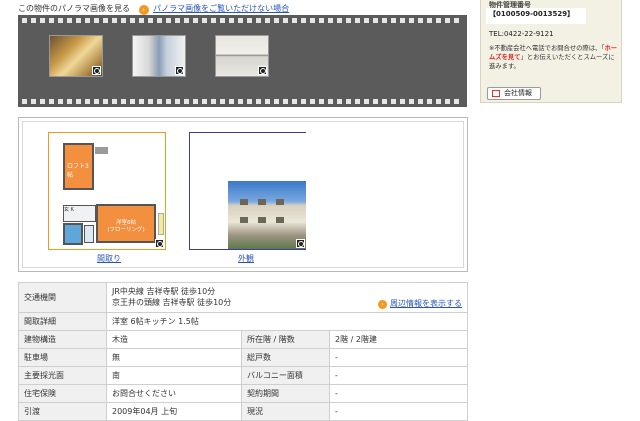  I want to click on row-value: 南, so click(174, 375).